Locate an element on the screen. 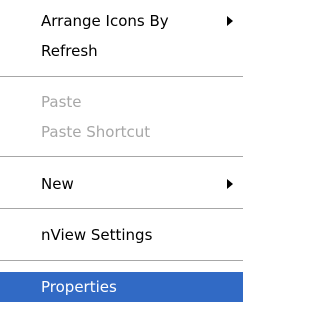 This screenshot has width=320, height=313. menu-item-label: nView Settings is located at coordinates (97, 235).